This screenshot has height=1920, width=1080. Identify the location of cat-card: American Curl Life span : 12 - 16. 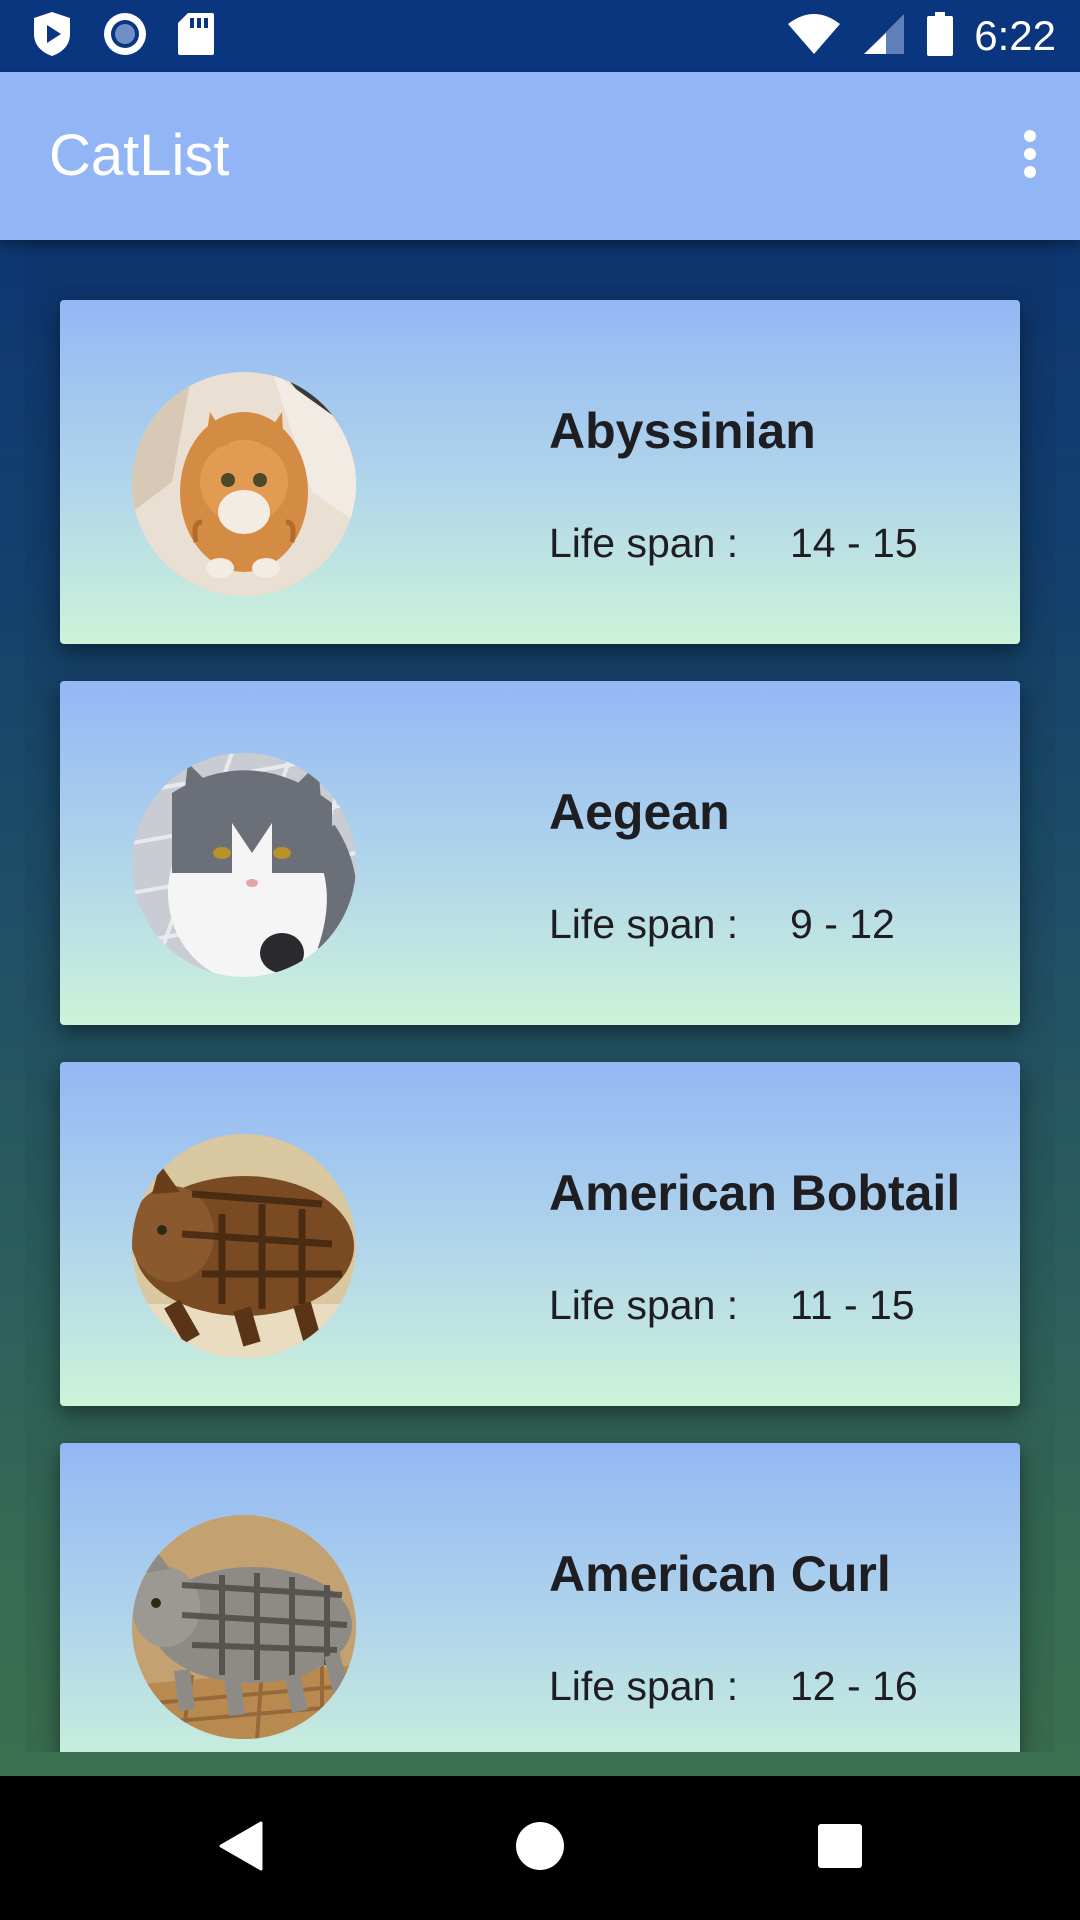
(540, 1597).